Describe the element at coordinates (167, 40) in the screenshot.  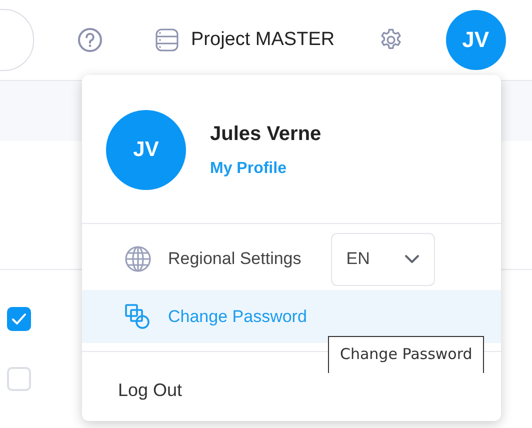
I see `database-icon` at that location.